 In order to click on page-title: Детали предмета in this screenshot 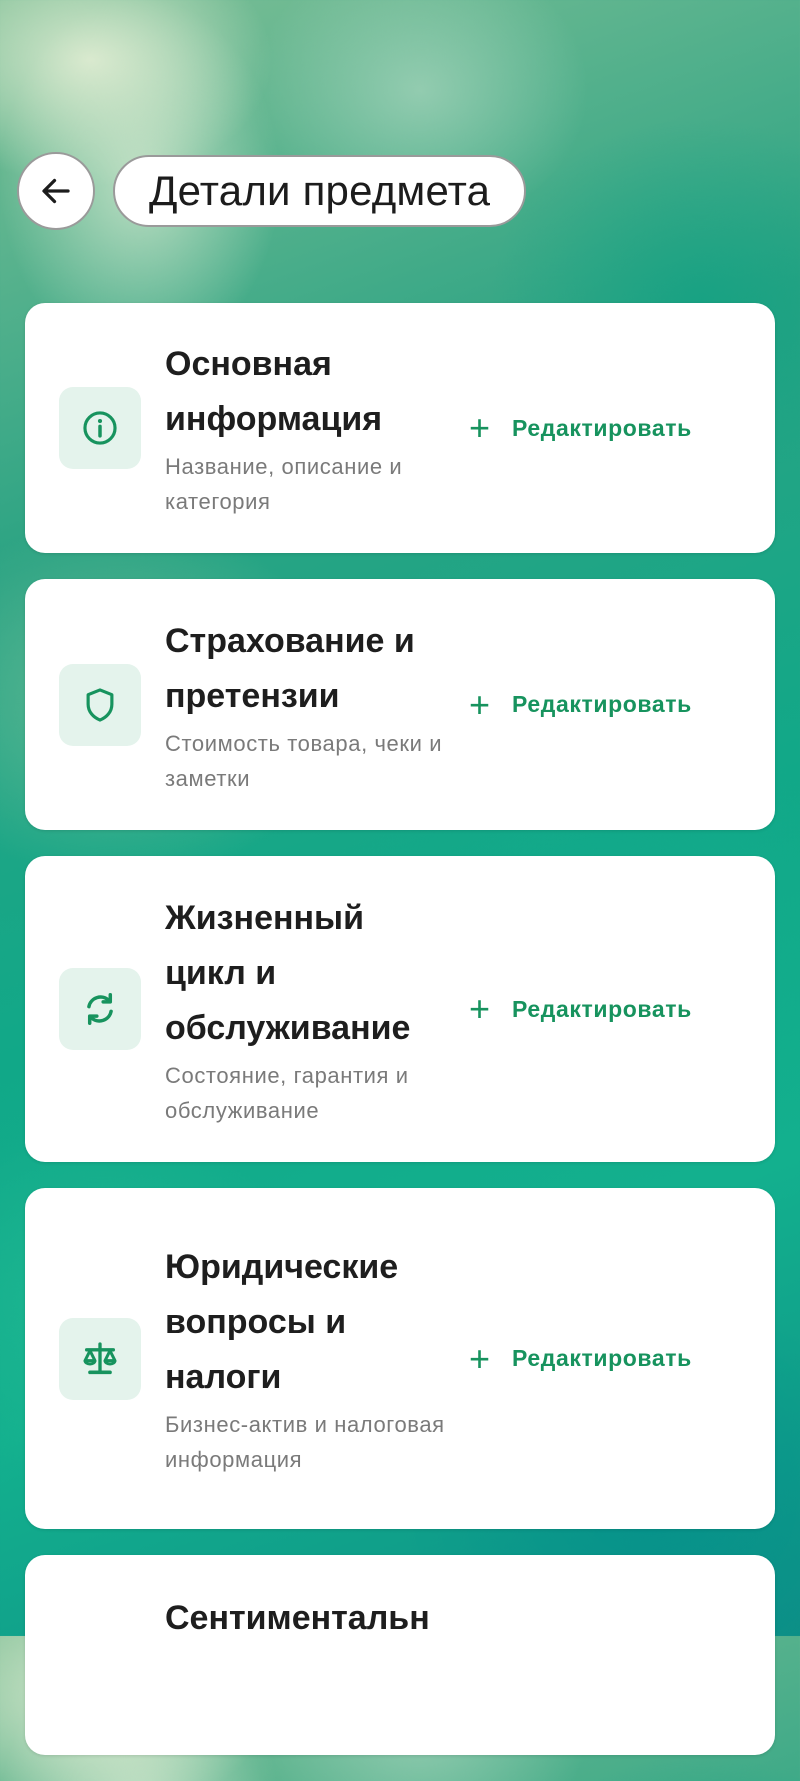, I will do `click(320, 190)`.